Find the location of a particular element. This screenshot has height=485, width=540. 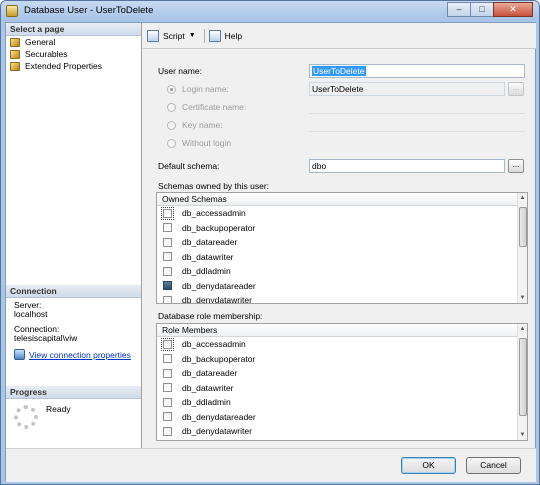

connection-value: telesiscapital\viw is located at coordinates (46, 338).